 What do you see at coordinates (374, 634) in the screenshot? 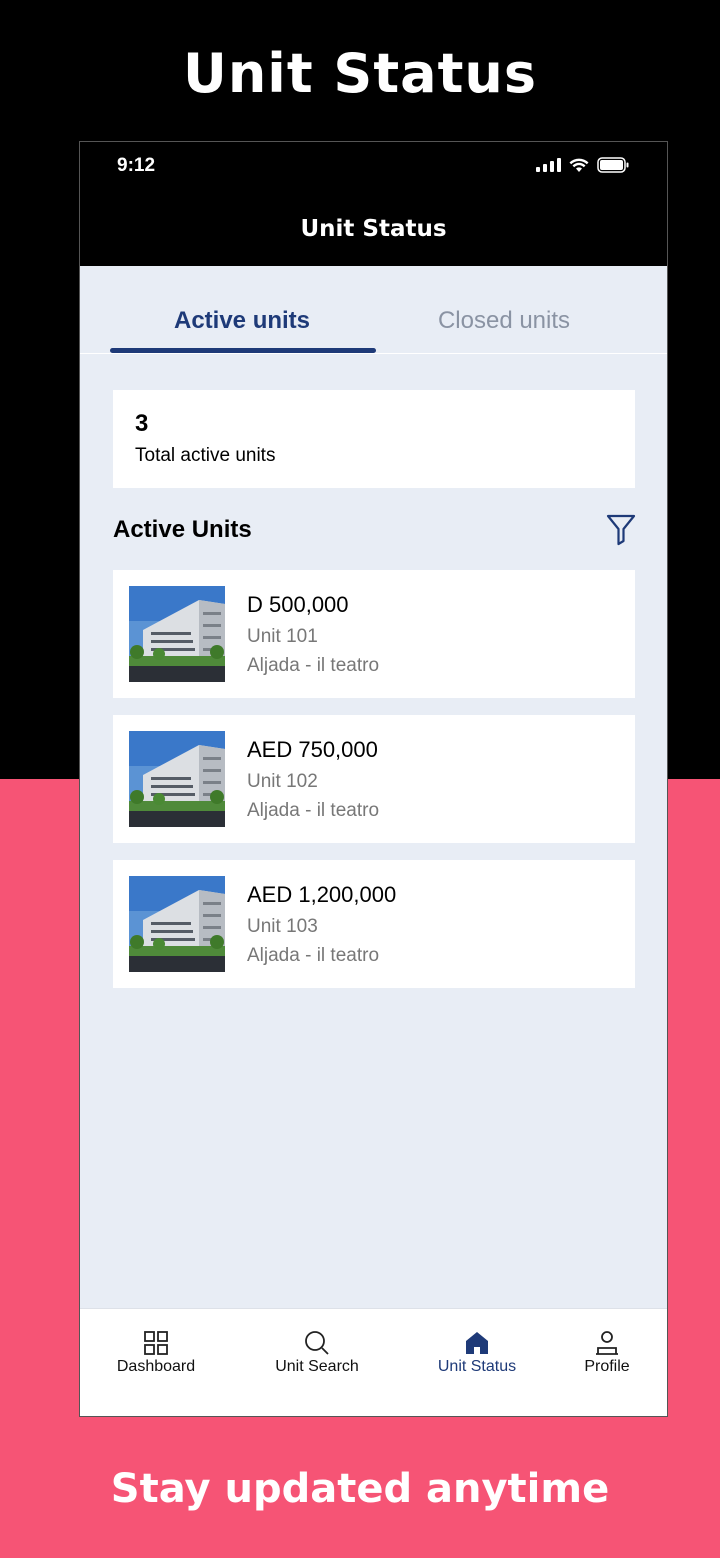
I see `unit-card: D 500,000 Unit 101 Aljada - il teatro` at bounding box center [374, 634].